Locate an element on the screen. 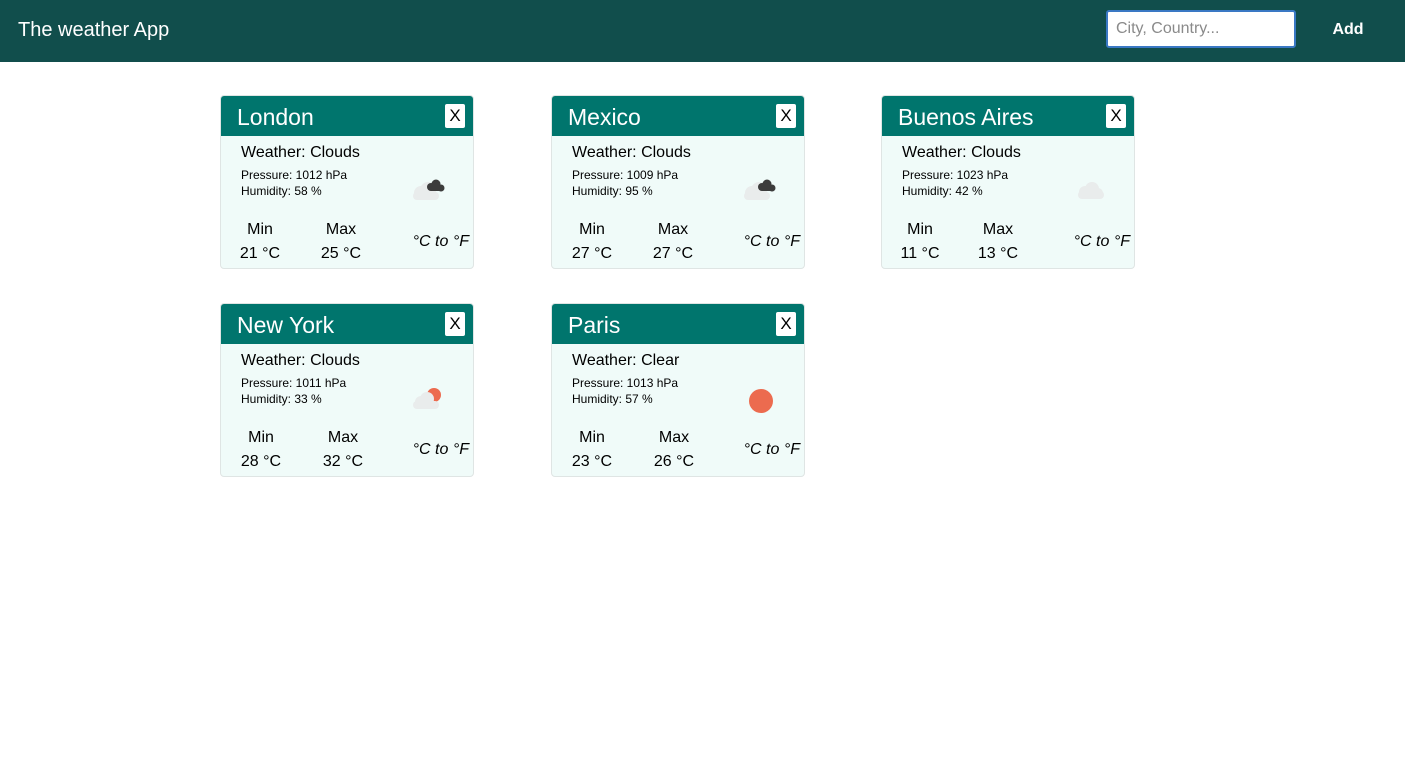  city-name: Paris is located at coordinates (594, 325).